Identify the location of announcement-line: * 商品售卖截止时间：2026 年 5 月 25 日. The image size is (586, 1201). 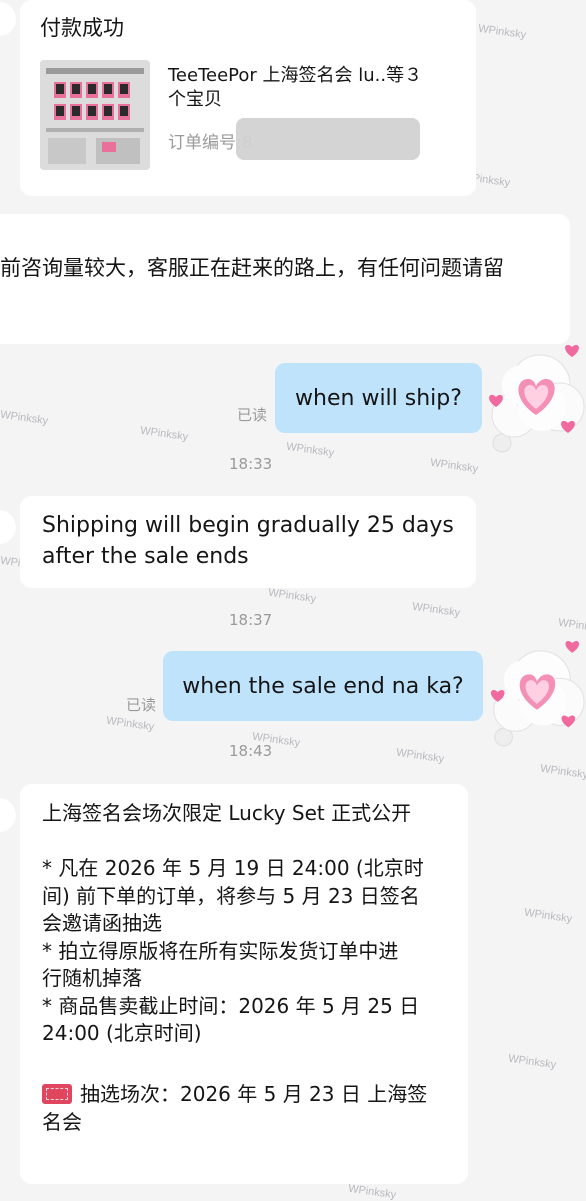
(231, 1005).